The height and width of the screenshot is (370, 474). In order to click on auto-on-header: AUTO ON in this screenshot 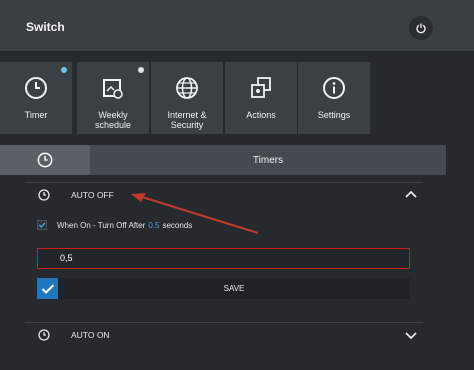, I will do `click(224, 335)`.